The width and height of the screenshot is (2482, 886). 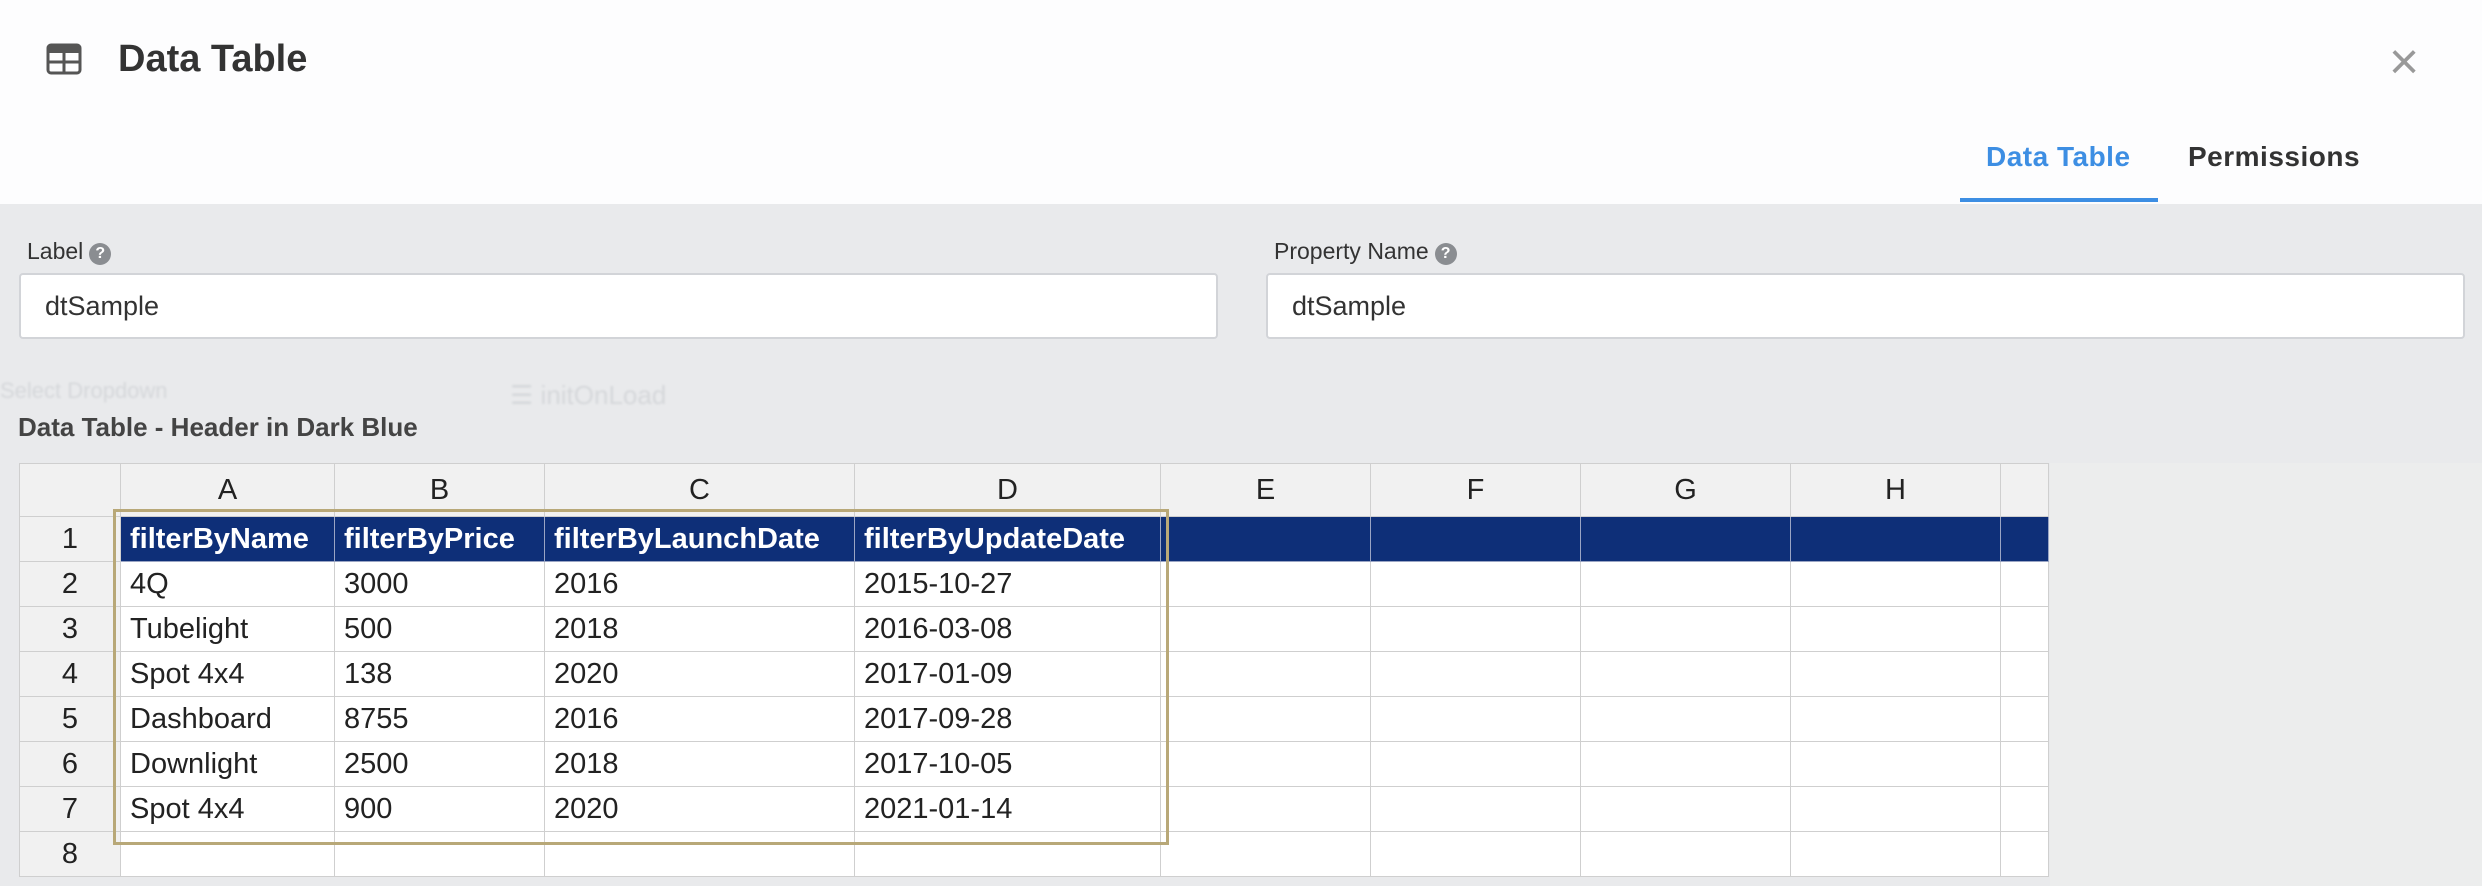 I want to click on table-cell: 2016-03-08, so click(x=1007, y=629).